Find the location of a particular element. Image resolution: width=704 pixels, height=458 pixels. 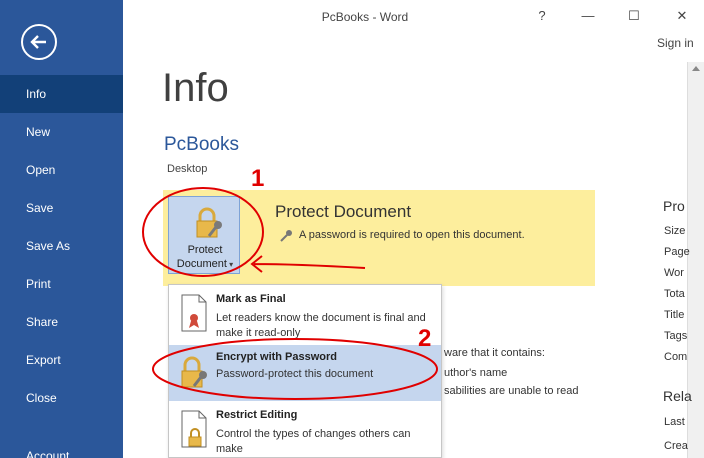

annotation-number-1: 1 is located at coordinates (258, 178).